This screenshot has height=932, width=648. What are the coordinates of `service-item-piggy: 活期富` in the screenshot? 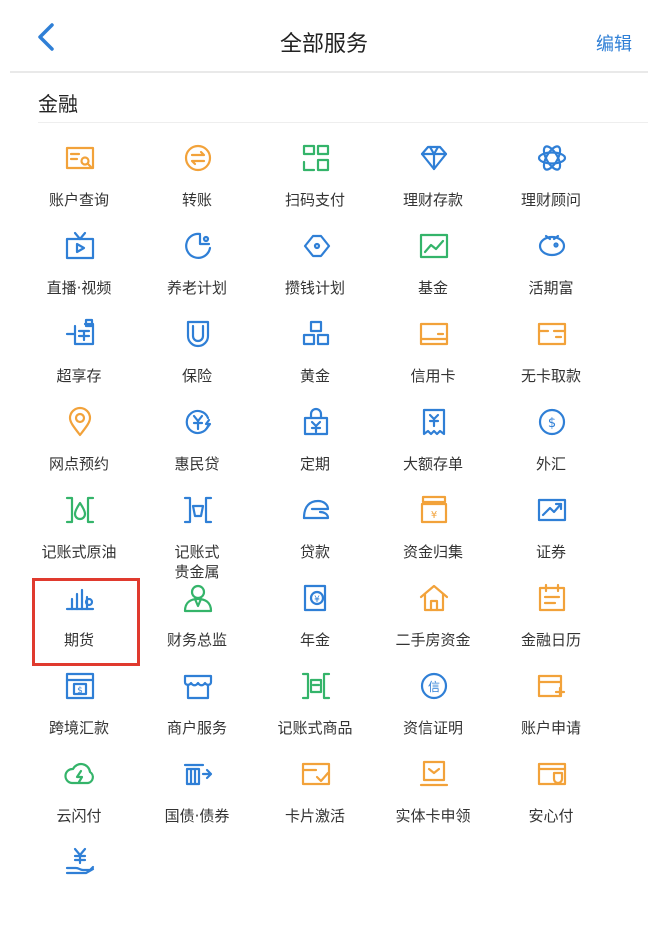 It's located at (551, 272).